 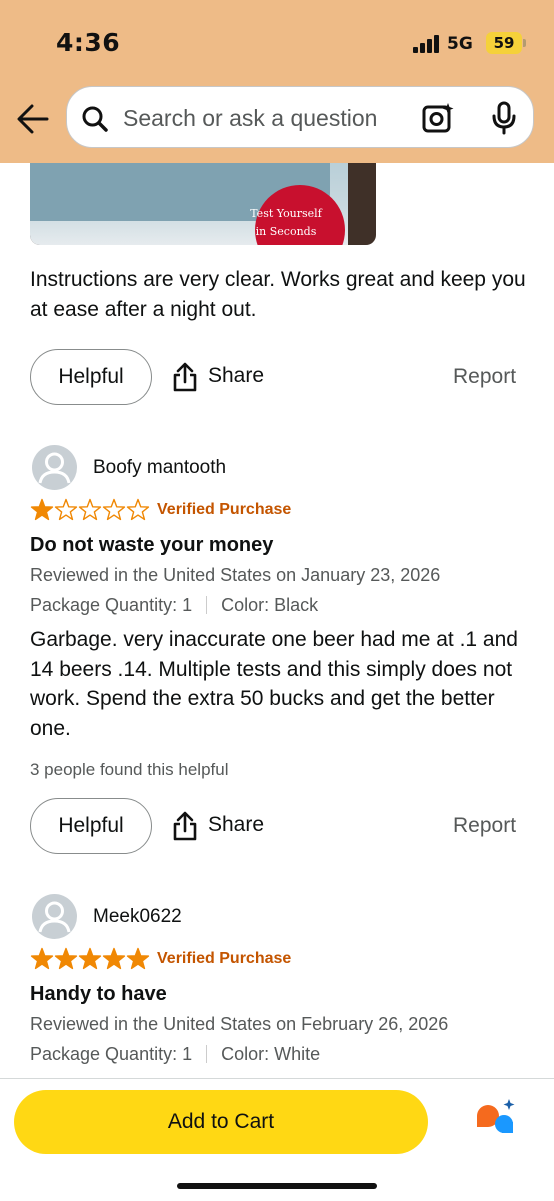 What do you see at coordinates (286, 231) in the screenshot?
I see `sticker-line-2: in Seconds` at bounding box center [286, 231].